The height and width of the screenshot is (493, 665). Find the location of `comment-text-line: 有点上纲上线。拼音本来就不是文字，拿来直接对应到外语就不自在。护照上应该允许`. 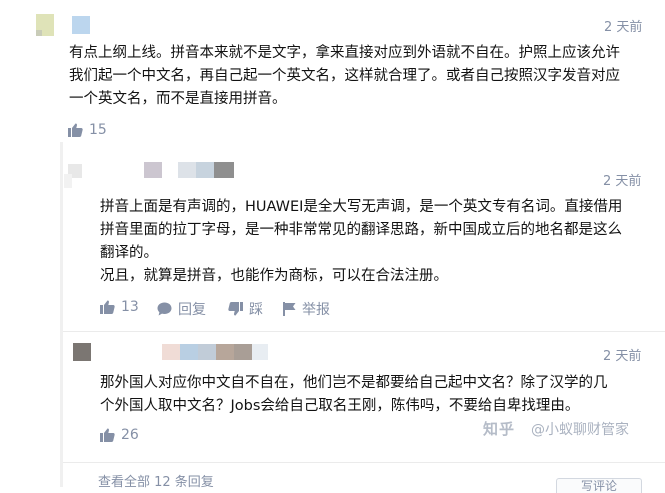

comment-text-line: 有点上纲上线。拼音本来就不是文字，拿来直接对应到外语就不自在。护照上应该允许 is located at coordinates (344, 53).